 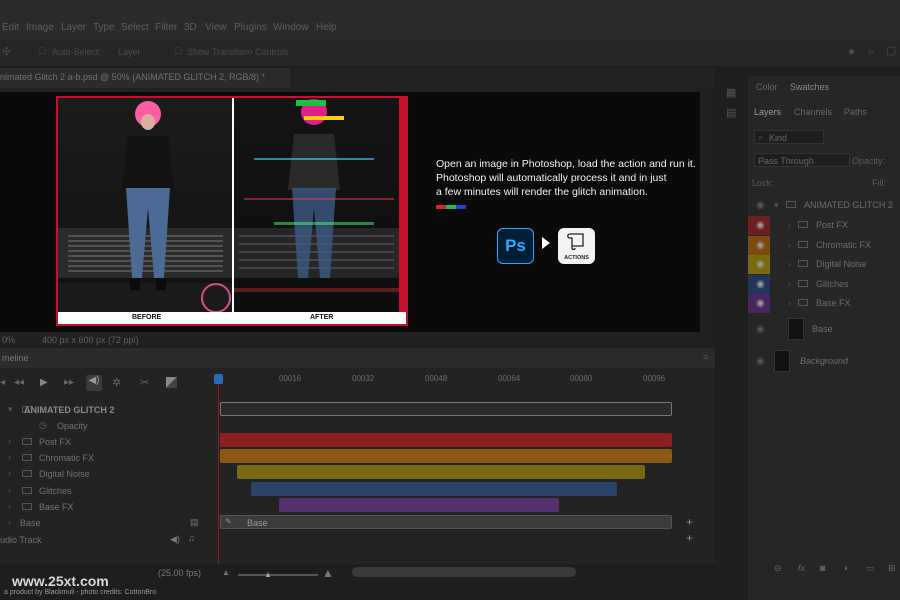 What do you see at coordinates (268, 574) in the screenshot?
I see `zoom-slider-thumb: ▲` at bounding box center [268, 574].